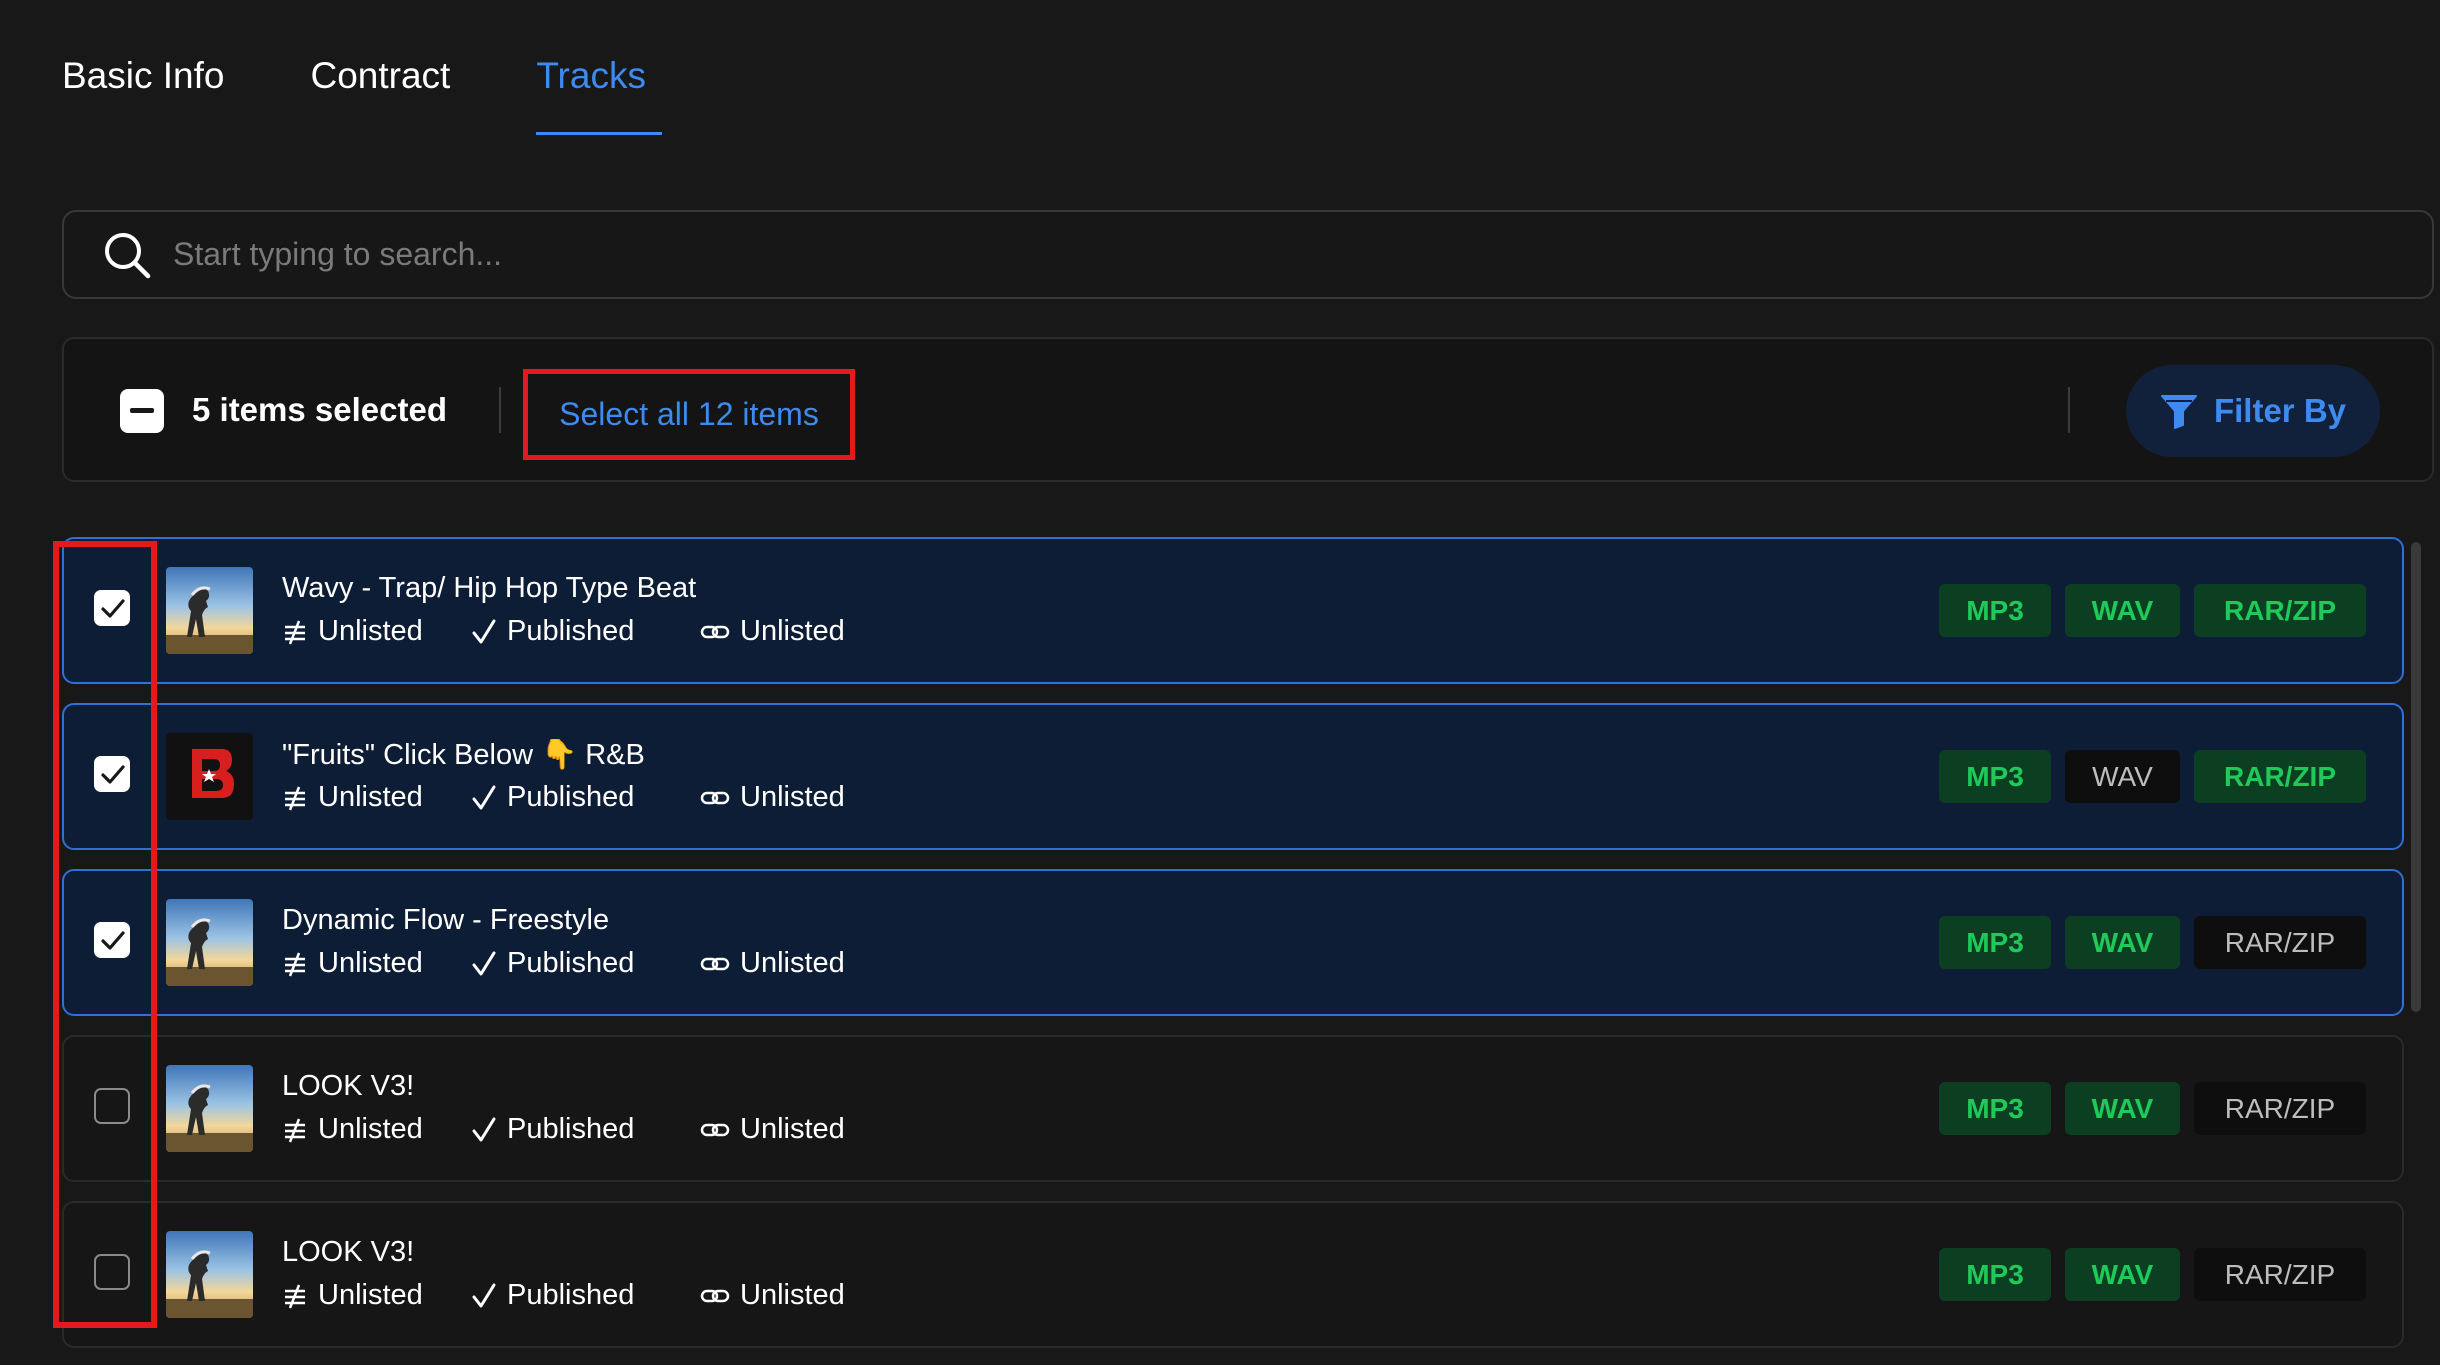  I want to click on select-all-link: Select all 12 items, so click(689, 414).